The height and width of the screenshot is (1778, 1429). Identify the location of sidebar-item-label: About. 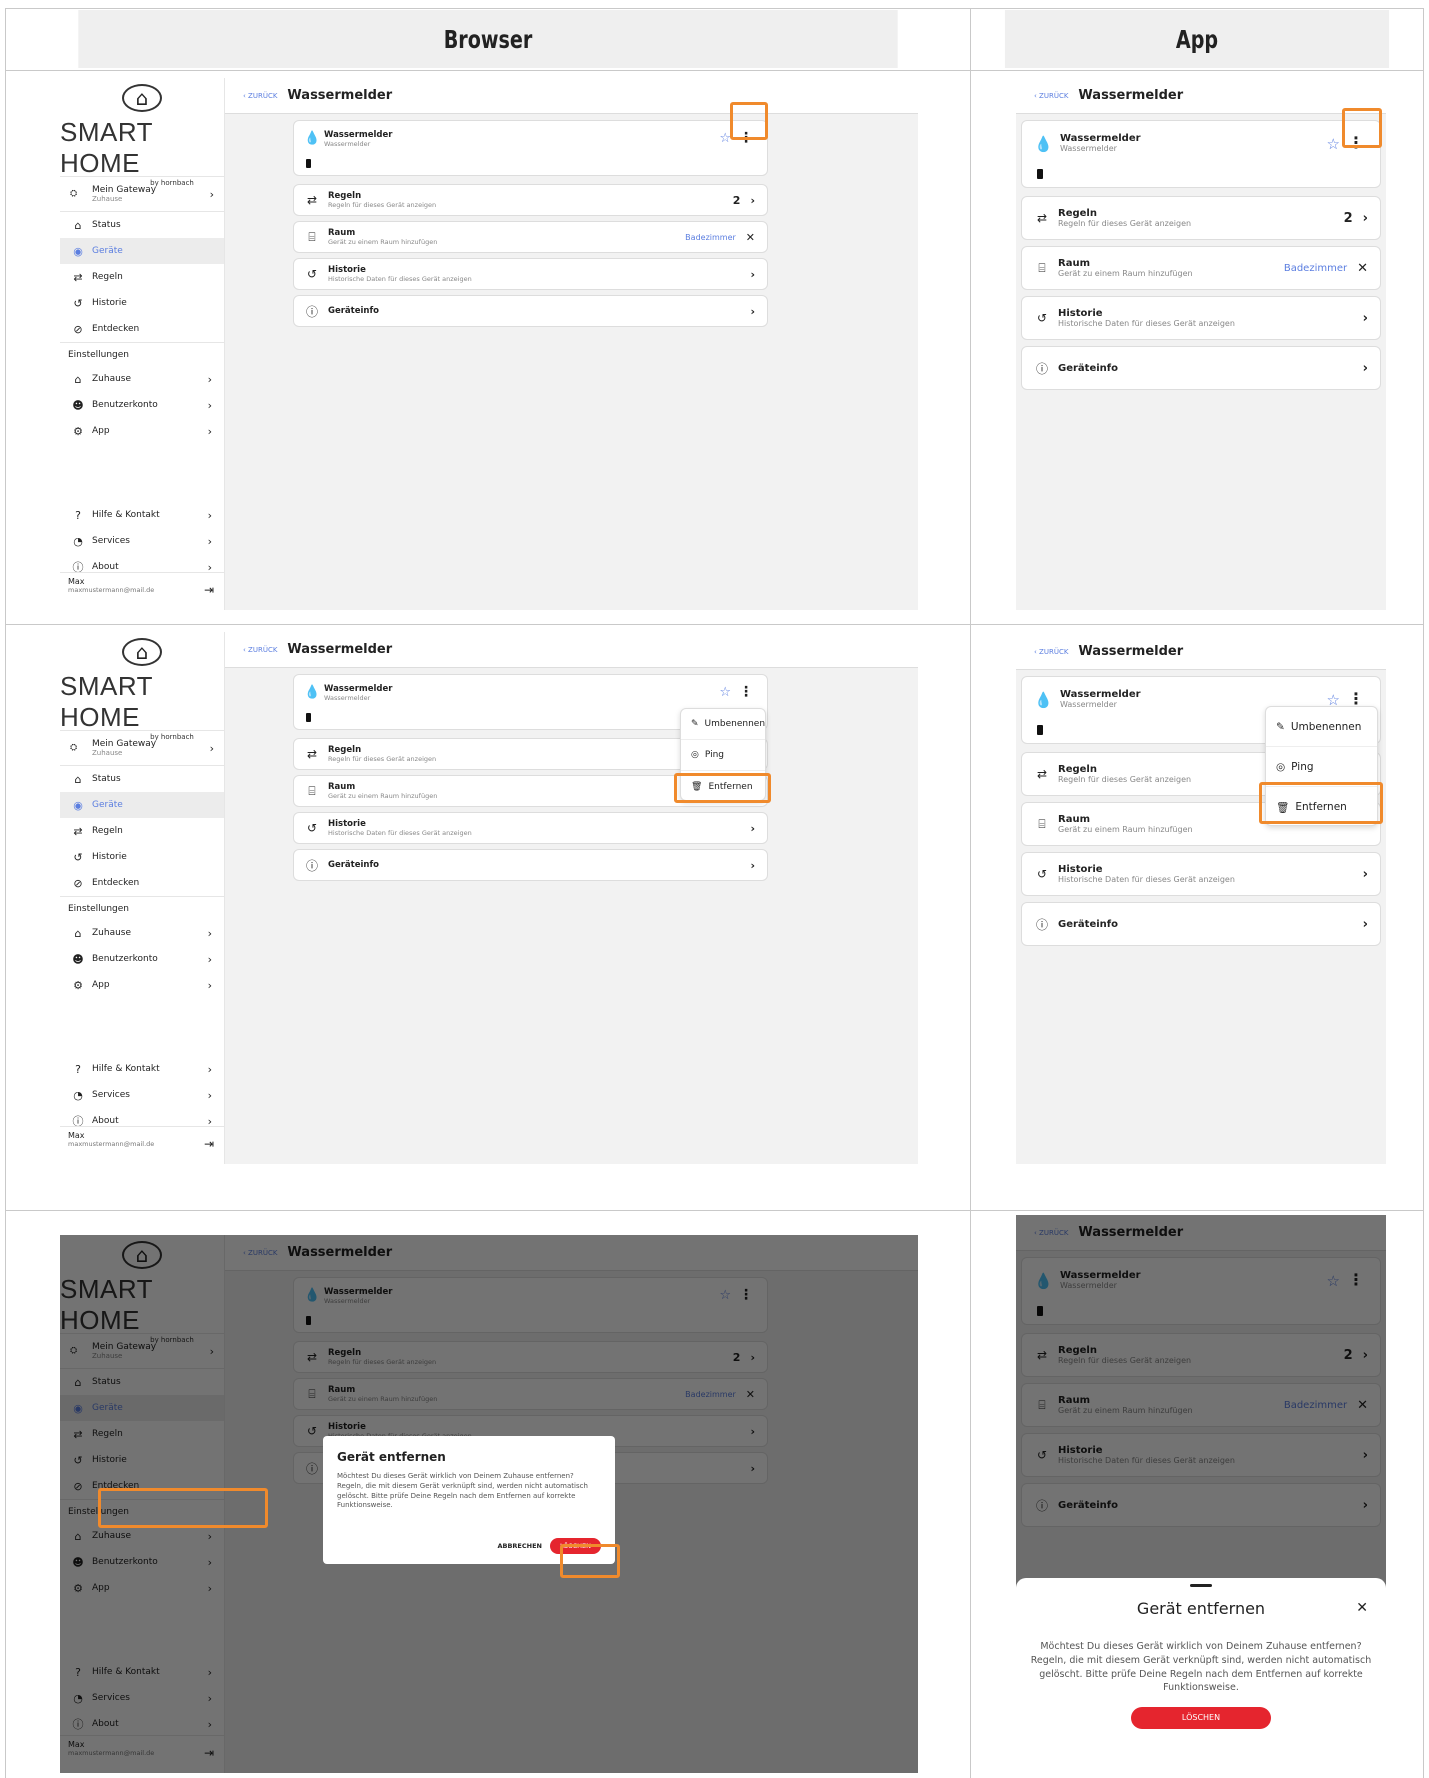
(105, 1121).